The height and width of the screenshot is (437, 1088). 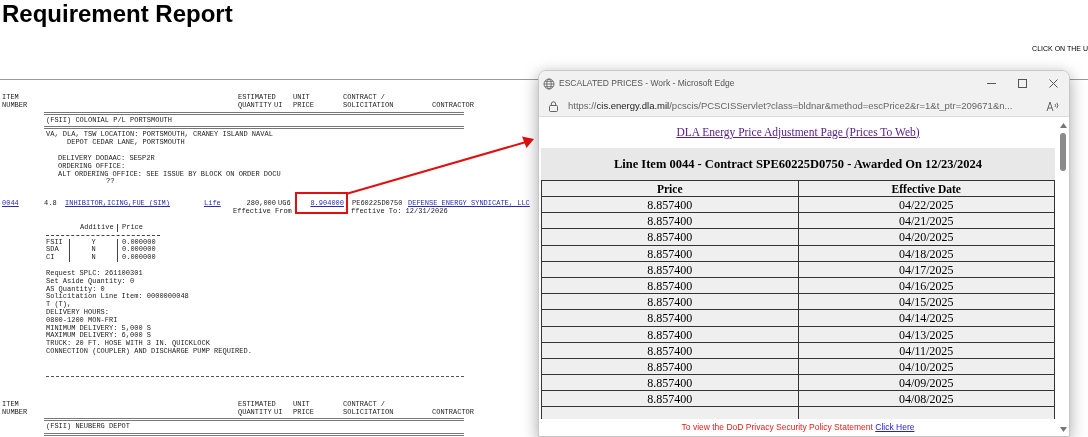 I want to click on price-adjustment-link: DLA Energy Price Adjustment Page (Prices To Web), so click(x=798, y=132).